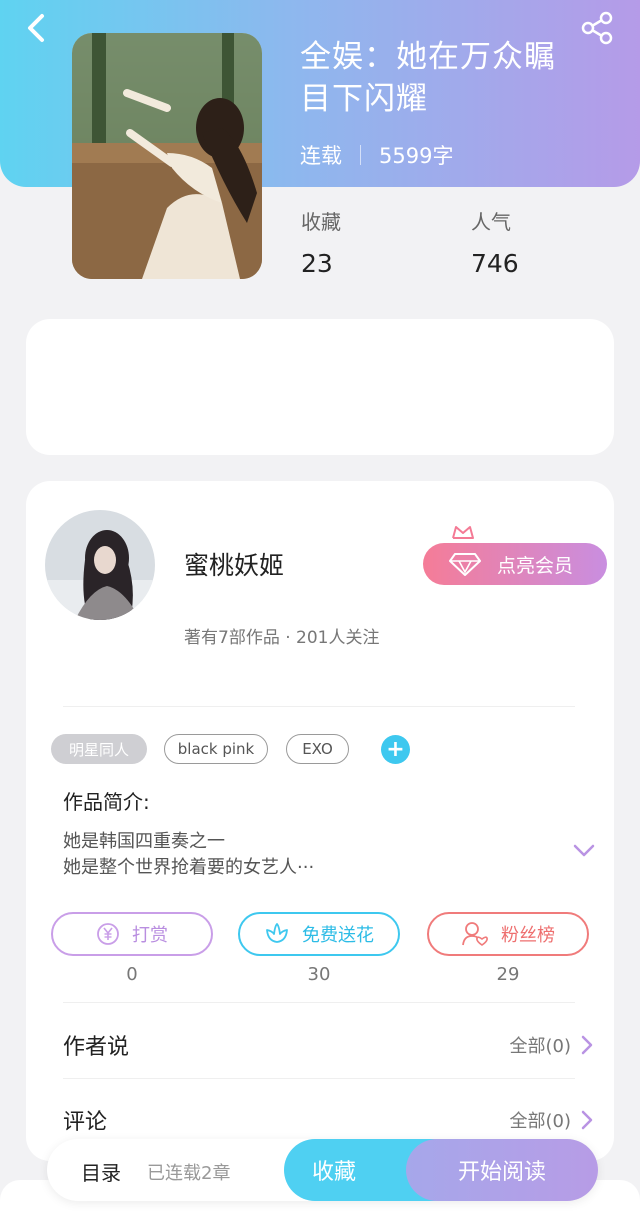 This screenshot has width=640, height=1217. Describe the element at coordinates (495, 242) in the screenshot. I see `stat-popularity: 人气 746` at that location.